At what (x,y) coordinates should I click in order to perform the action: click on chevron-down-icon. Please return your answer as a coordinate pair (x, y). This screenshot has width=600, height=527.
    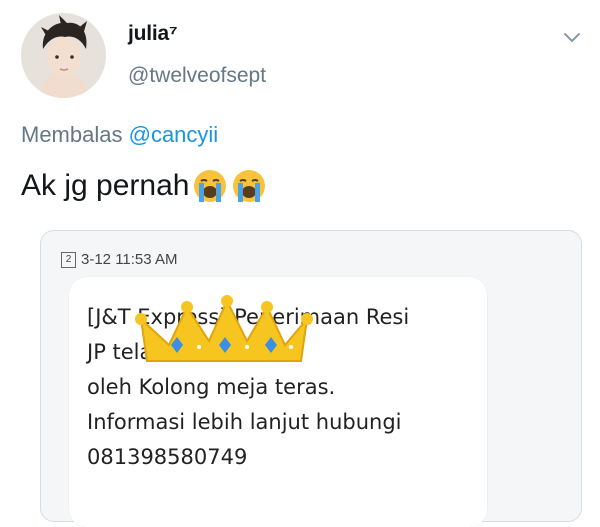
    Looking at the image, I should click on (572, 37).